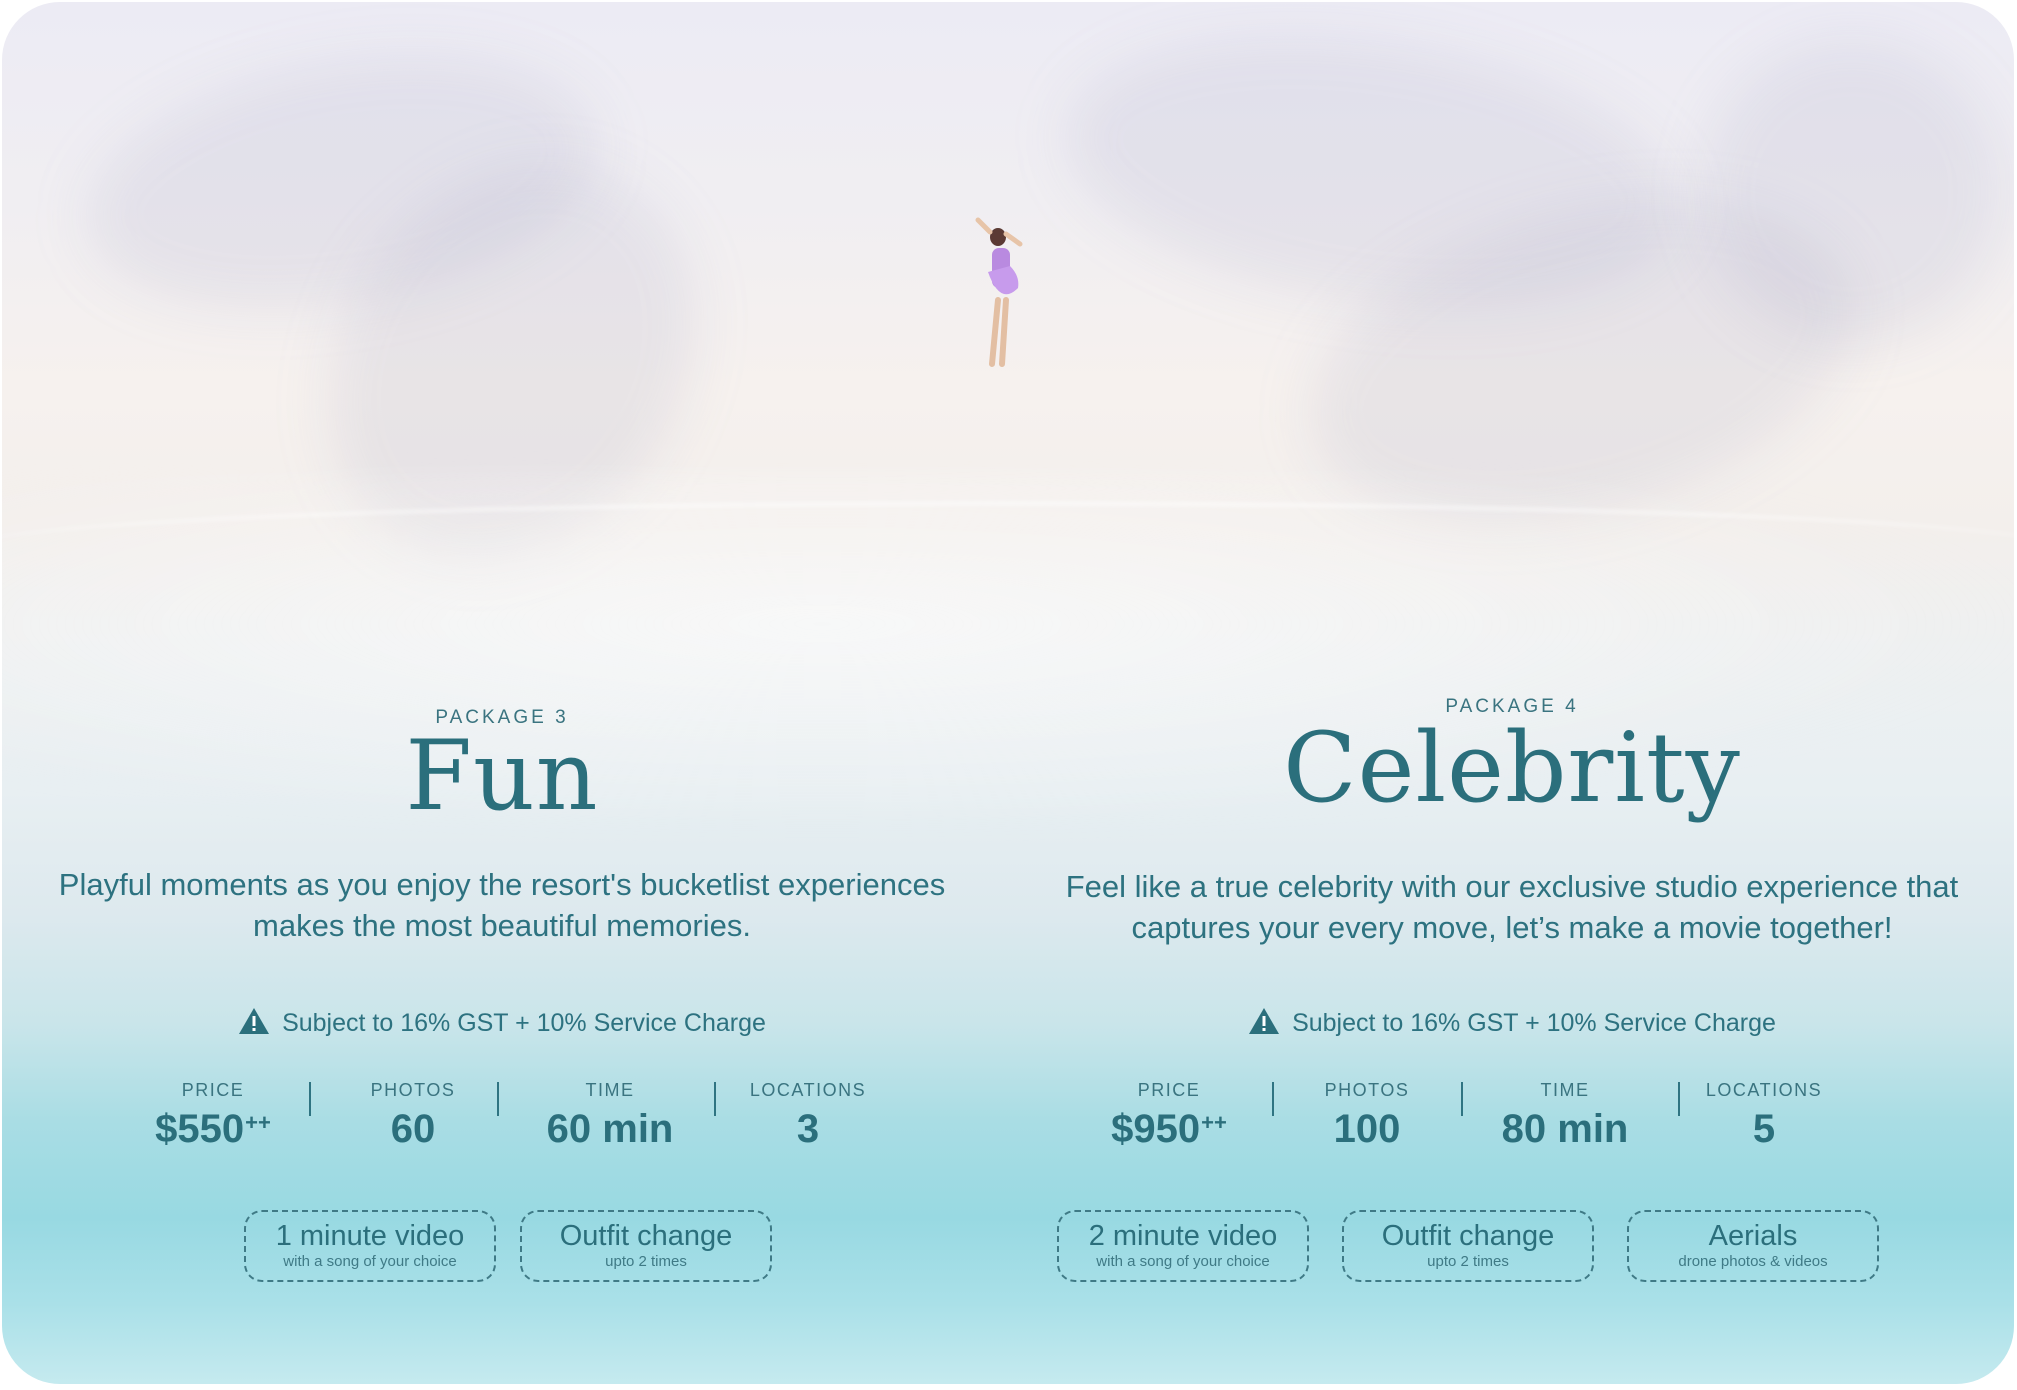 The image size is (2017, 1390). I want to click on stat-price: PRICE $950++, so click(1169, 1116).